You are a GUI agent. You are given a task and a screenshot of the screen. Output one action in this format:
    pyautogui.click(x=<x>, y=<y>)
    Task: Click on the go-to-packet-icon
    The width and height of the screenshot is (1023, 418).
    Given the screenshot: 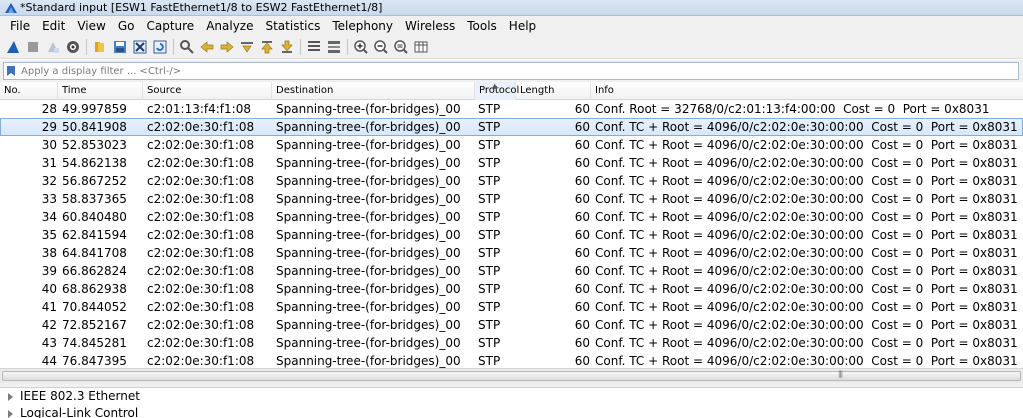 What is the action you would take?
    pyautogui.click(x=247, y=47)
    